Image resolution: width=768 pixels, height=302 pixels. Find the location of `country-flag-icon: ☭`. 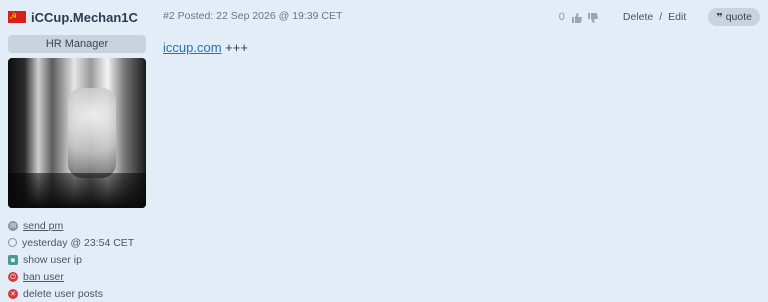

country-flag-icon: ☭ is located at coordinates (17, 17).